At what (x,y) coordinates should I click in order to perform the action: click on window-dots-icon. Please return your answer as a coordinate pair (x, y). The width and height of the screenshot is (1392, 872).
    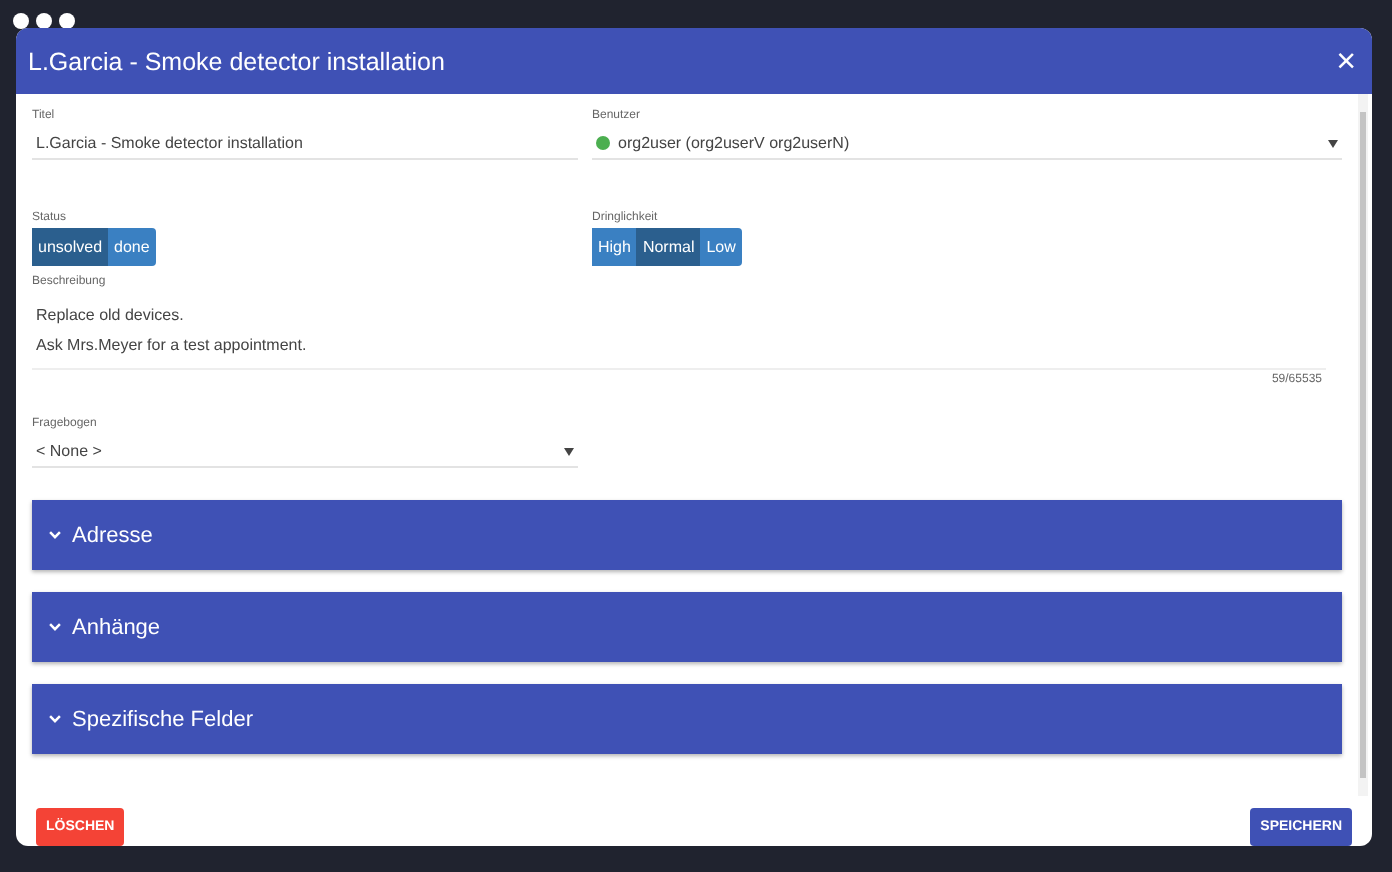
    Looking at the image, I should click on (45, 21).